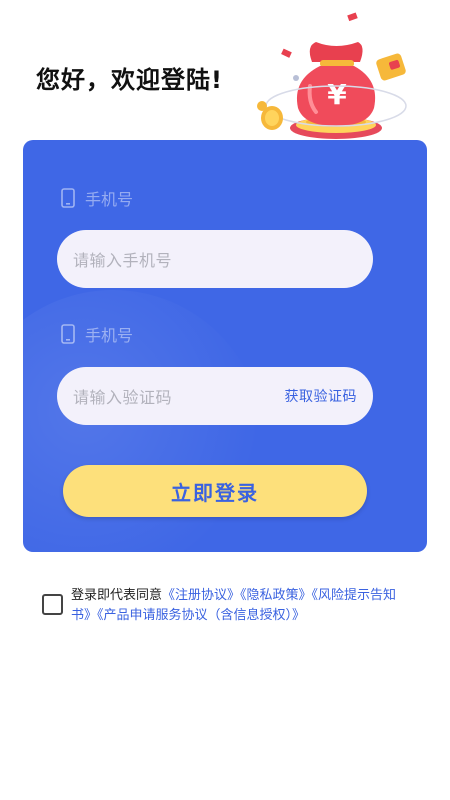 The width and height of the screenshot is (450, 800). I want to click on link-privacy-policy: 《隐私政策》, so click(276, 595).